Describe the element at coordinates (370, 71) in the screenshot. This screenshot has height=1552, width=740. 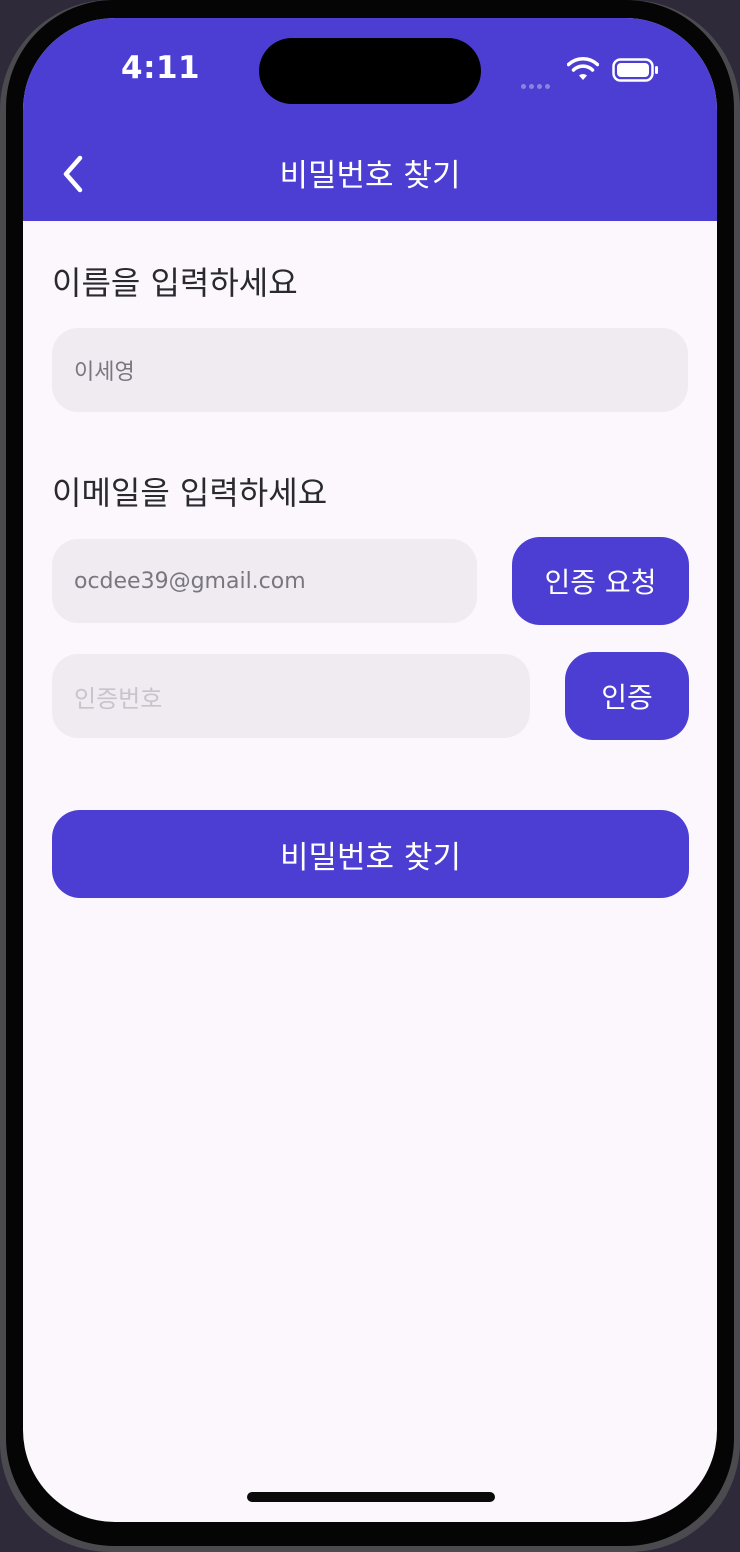
I see `dynamic-island` at that location.